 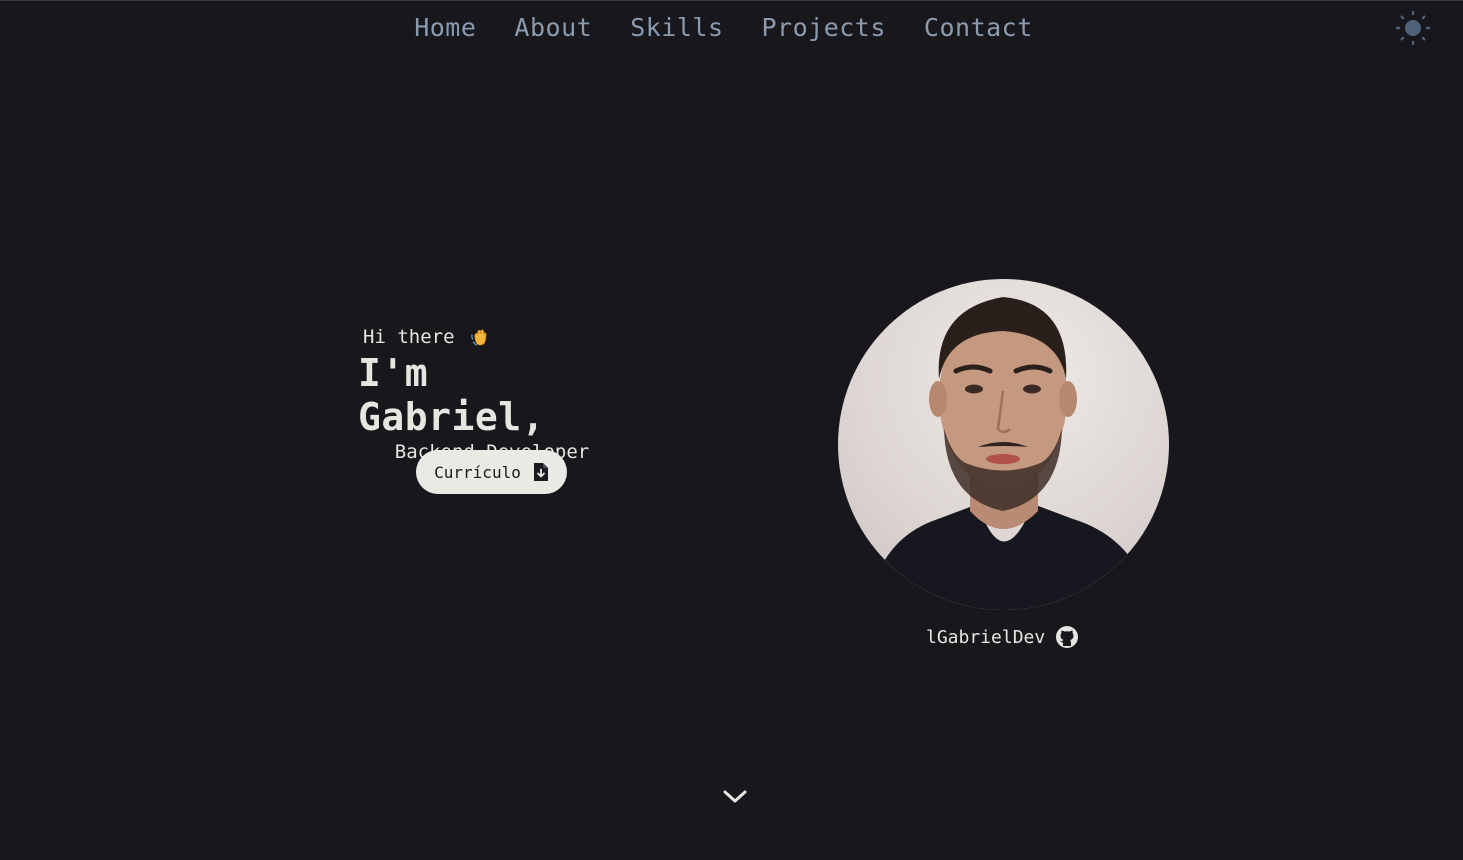 I want to click on nav-projects: Projects, so click(x=824, y=28).